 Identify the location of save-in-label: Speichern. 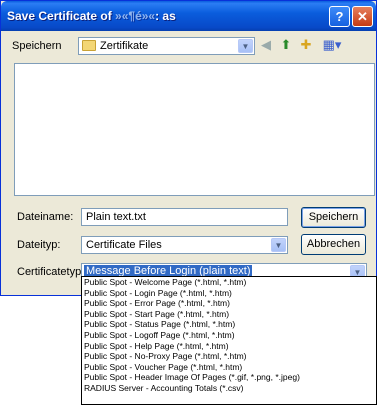
(37, 46).